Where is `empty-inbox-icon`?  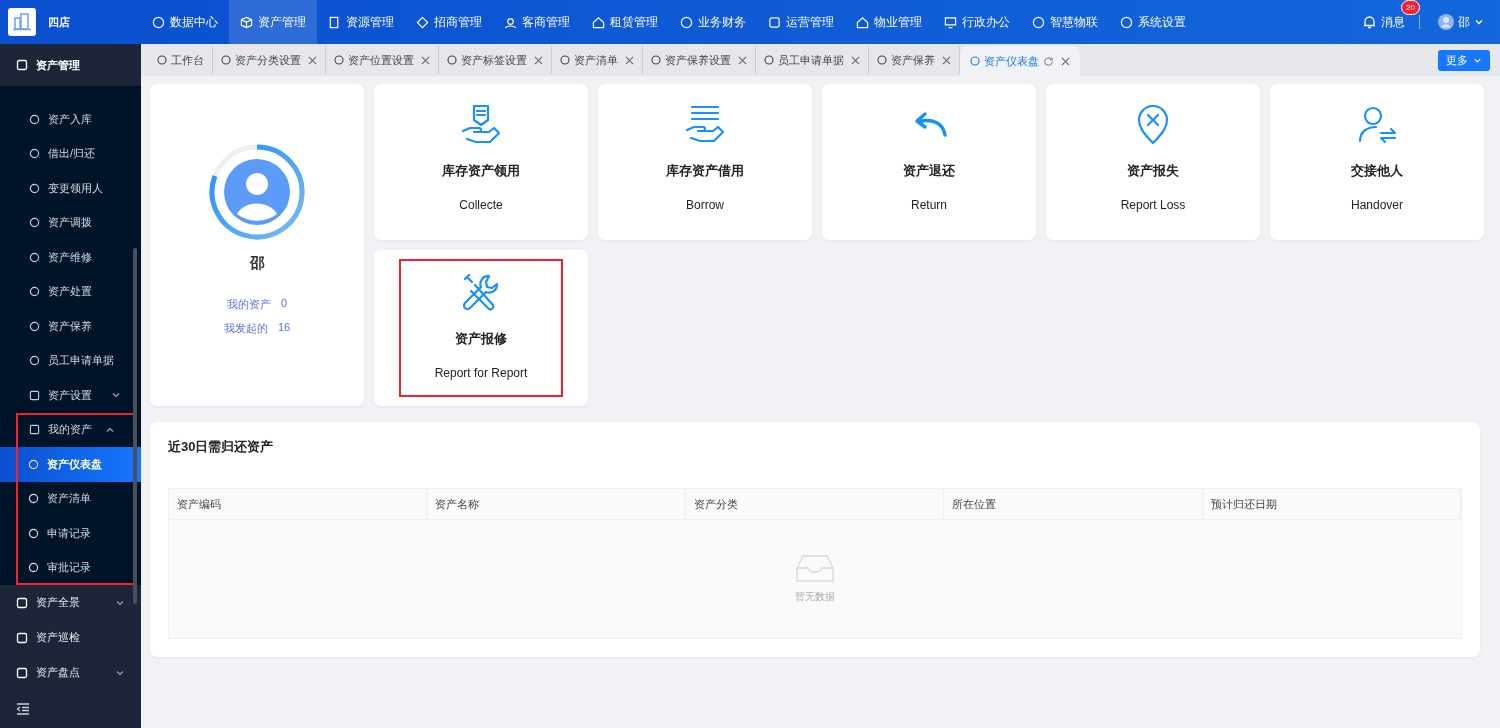
empty-inbox-icon is located at coordinates (815, 568).